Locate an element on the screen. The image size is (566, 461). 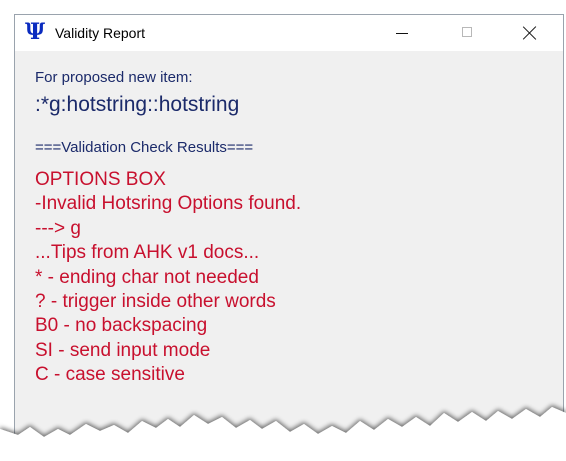
close-icon is located at coordinates (530, 33).